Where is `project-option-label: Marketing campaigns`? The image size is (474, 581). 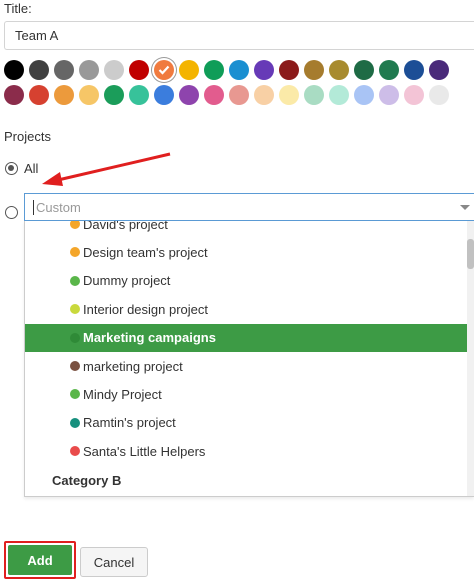 project-option-label: Marketing campaigns is located at coordinates (149, 338).